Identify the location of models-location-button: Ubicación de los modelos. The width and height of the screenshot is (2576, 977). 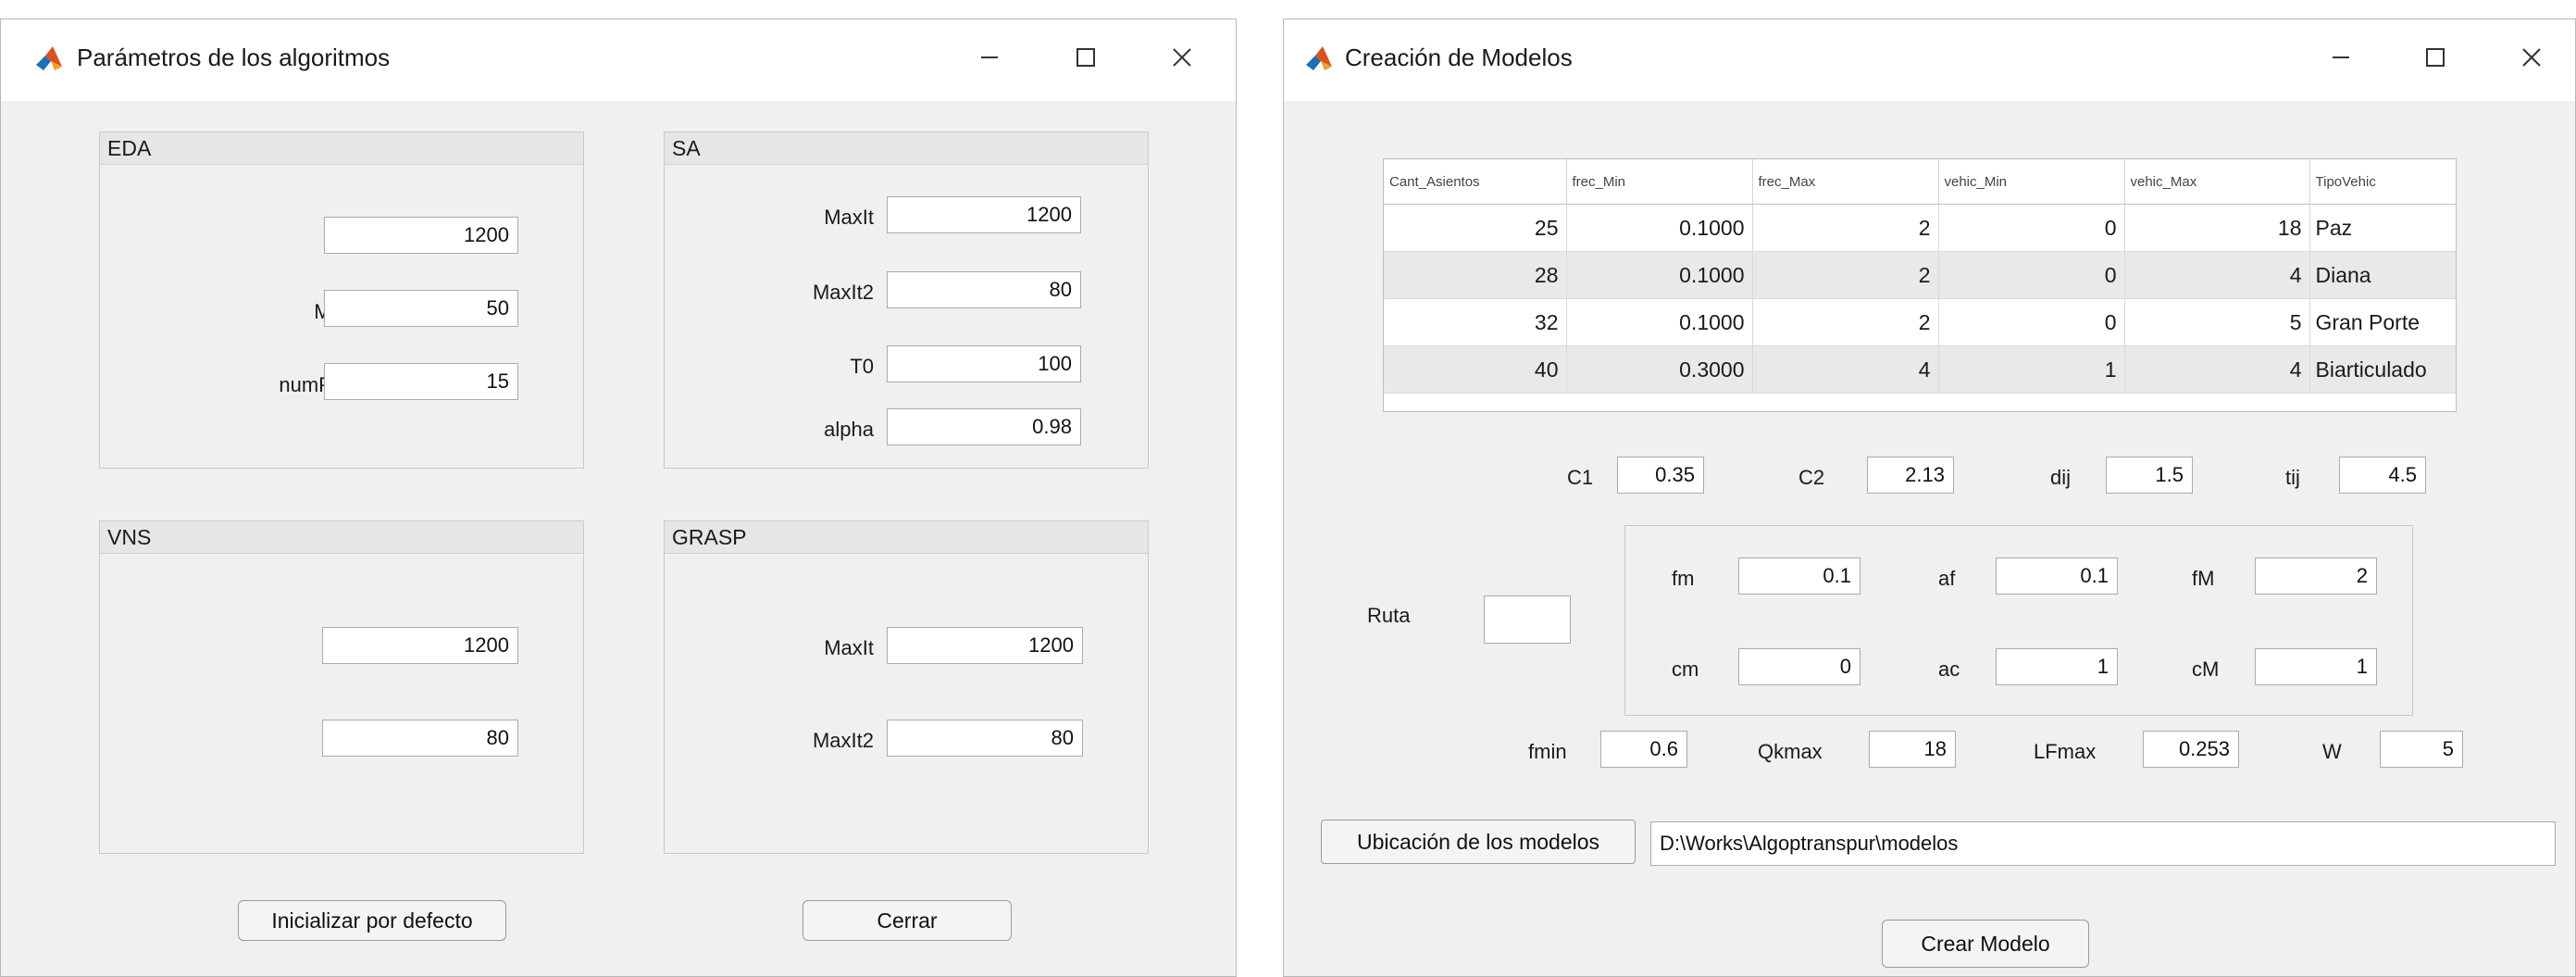
(1478, 842).